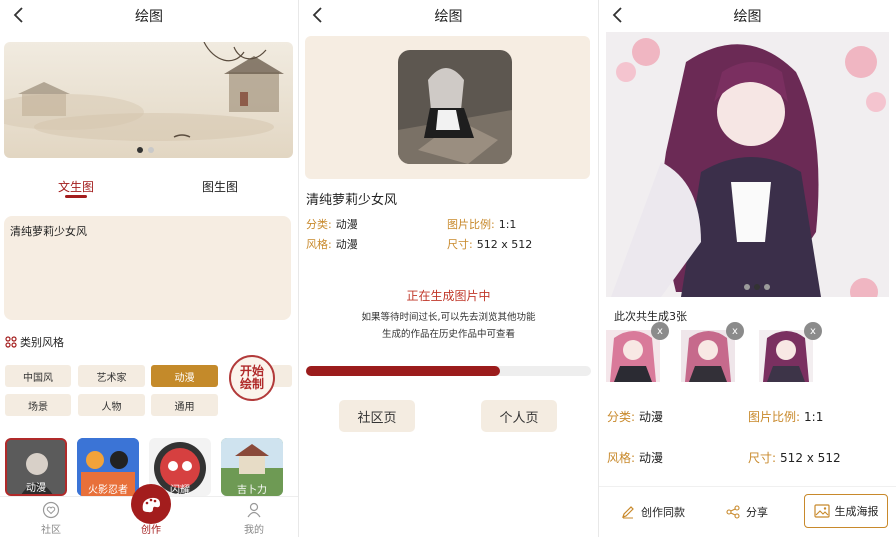 Image resolution: width=896 pixels, height=537 pixels. Describe the element at coordinates (448, 296) in the screenshot. I see `generating-status: 正在生成图片中` at that location.